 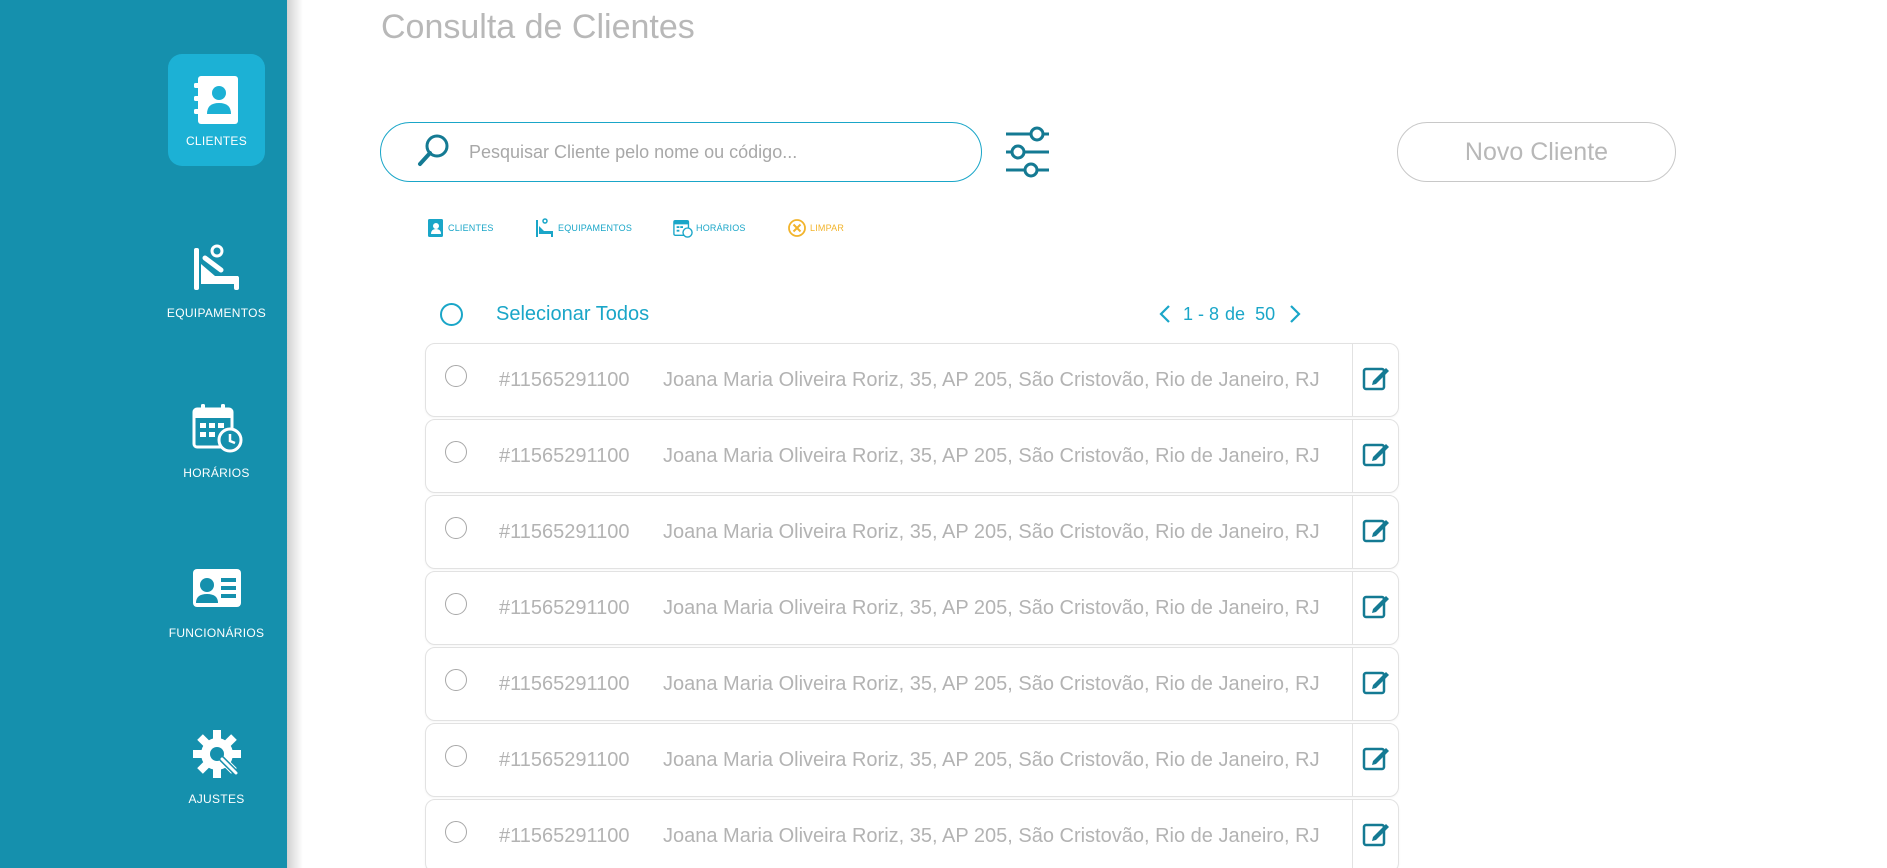 What do you see at coordinates (295, 434) in the screenshot?
I see `sidebar-shadow` at bounding box center [295, 434].